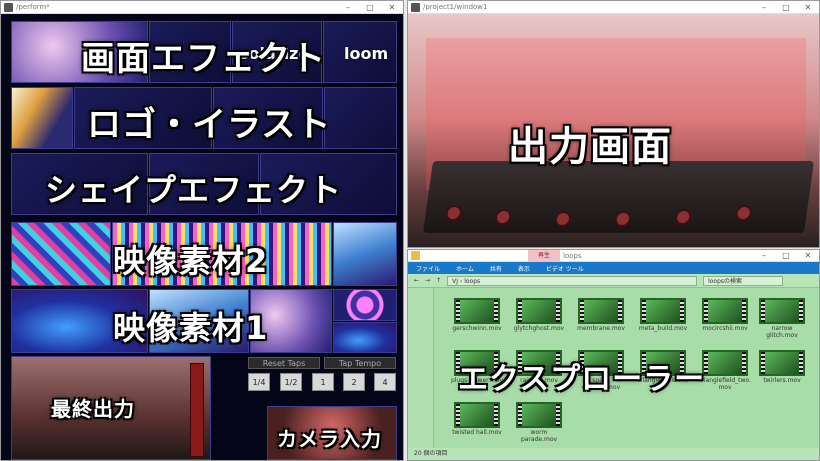 The image size is (820, 461). I want to click on clip1-label: 映像素材1, so click(191, 328).